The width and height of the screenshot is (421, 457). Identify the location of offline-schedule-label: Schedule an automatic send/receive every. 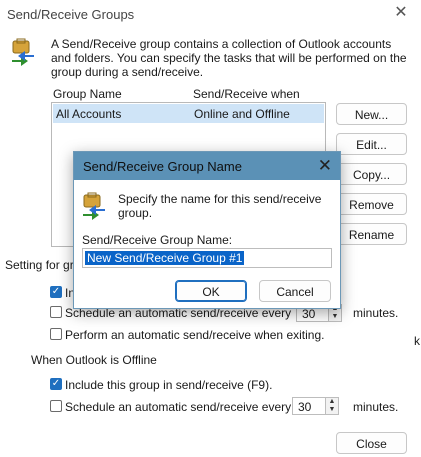
(178, 407).